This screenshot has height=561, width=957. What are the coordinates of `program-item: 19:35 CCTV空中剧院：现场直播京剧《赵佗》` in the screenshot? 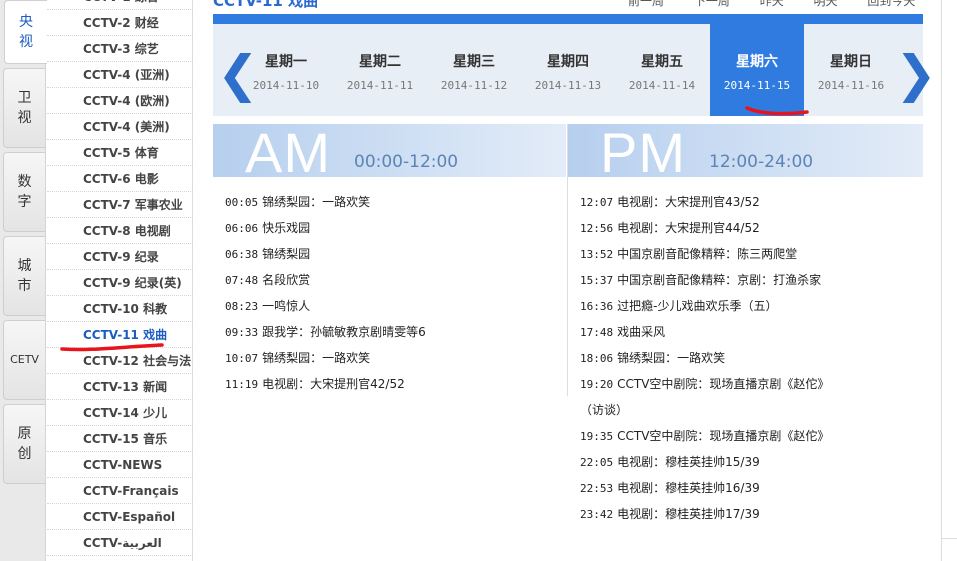 It's located at (704, 435).